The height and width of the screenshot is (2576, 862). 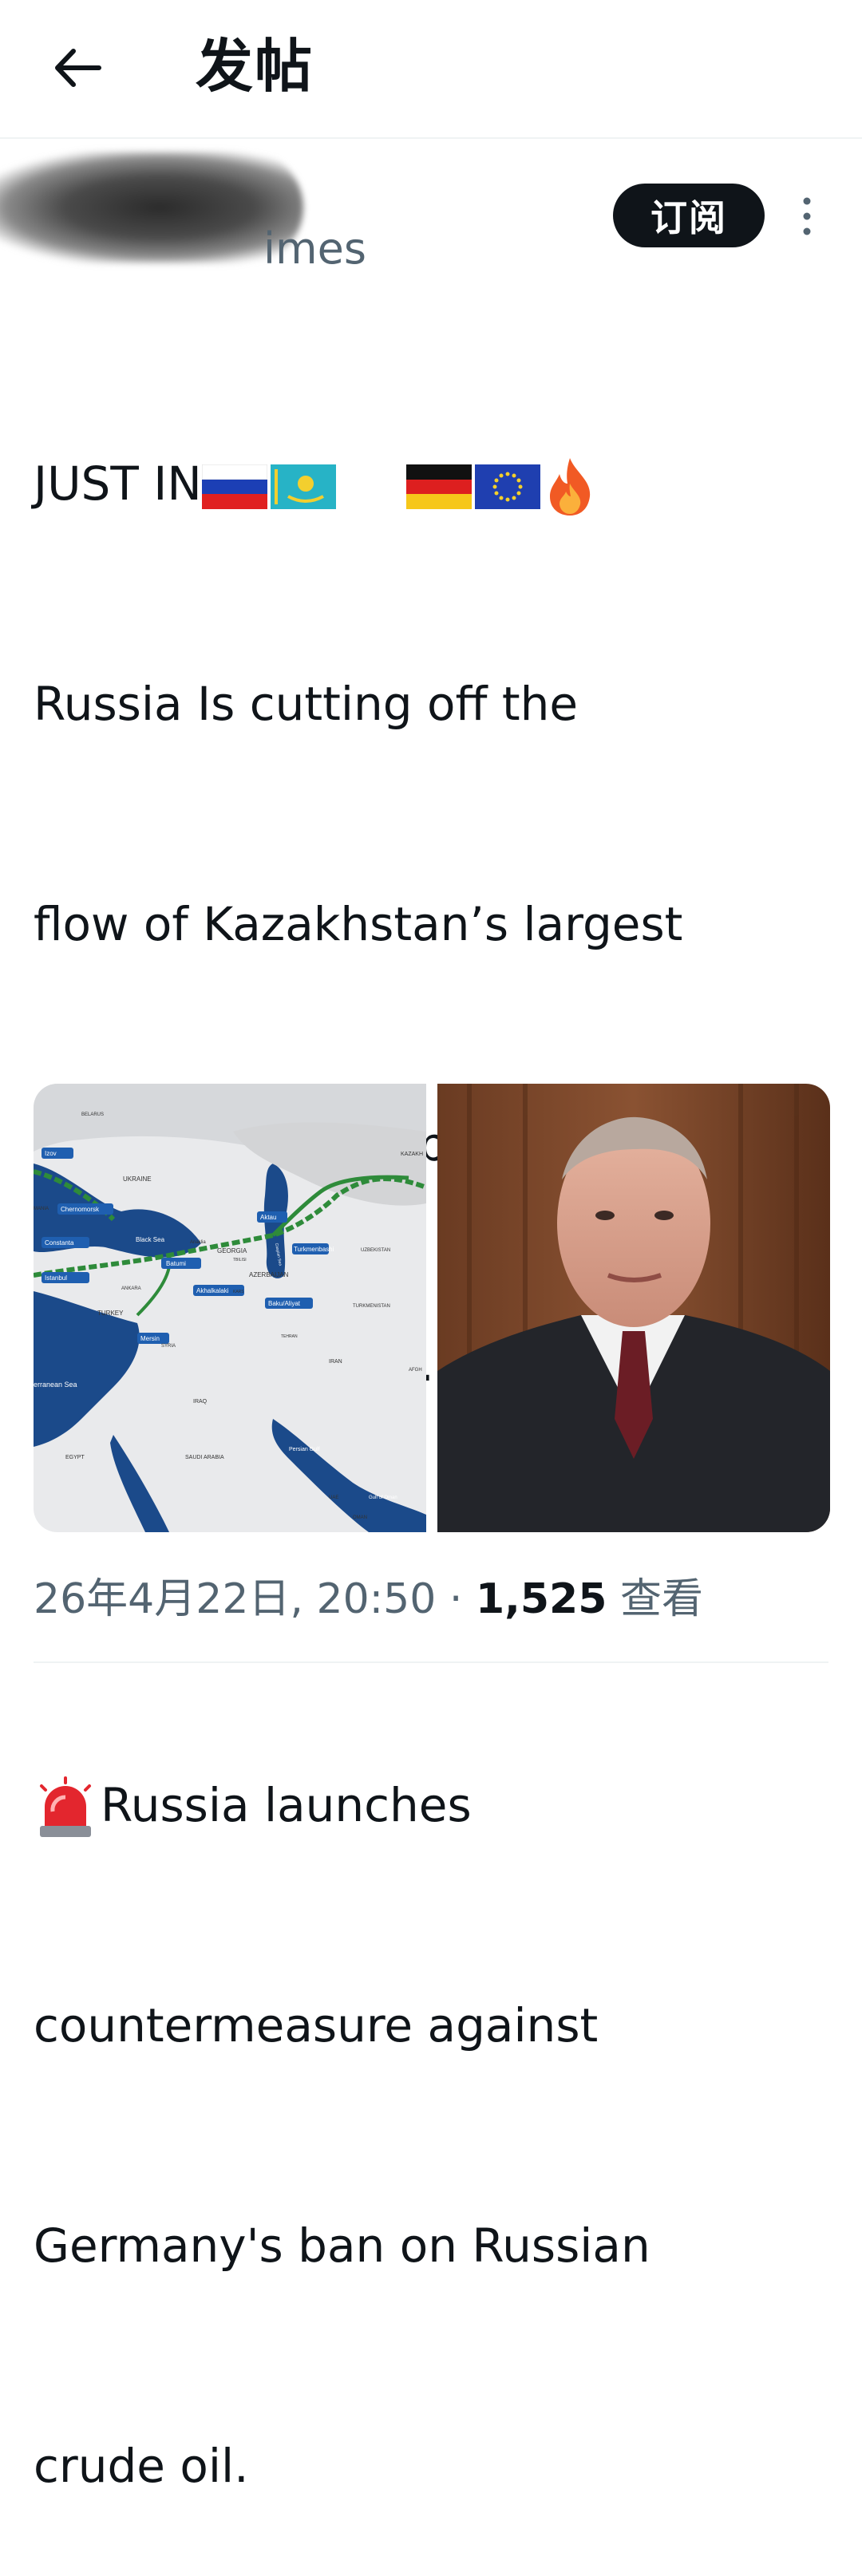 I want to click on map-label-syria: SYRIA, so click(x=168, y=1346).